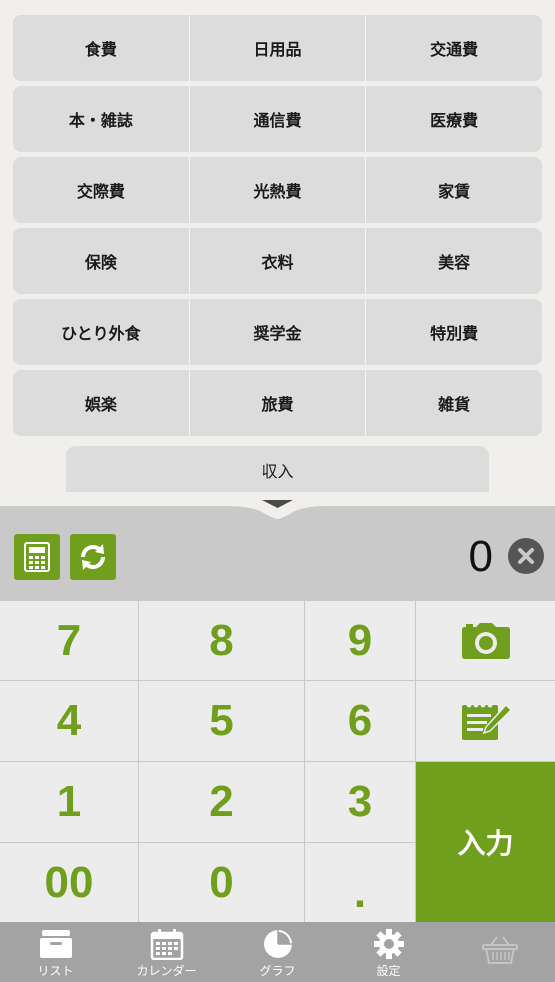 The height and width of the screenshot is (982, 555). I want to click on income-tab: 収入, so click(277, 470).